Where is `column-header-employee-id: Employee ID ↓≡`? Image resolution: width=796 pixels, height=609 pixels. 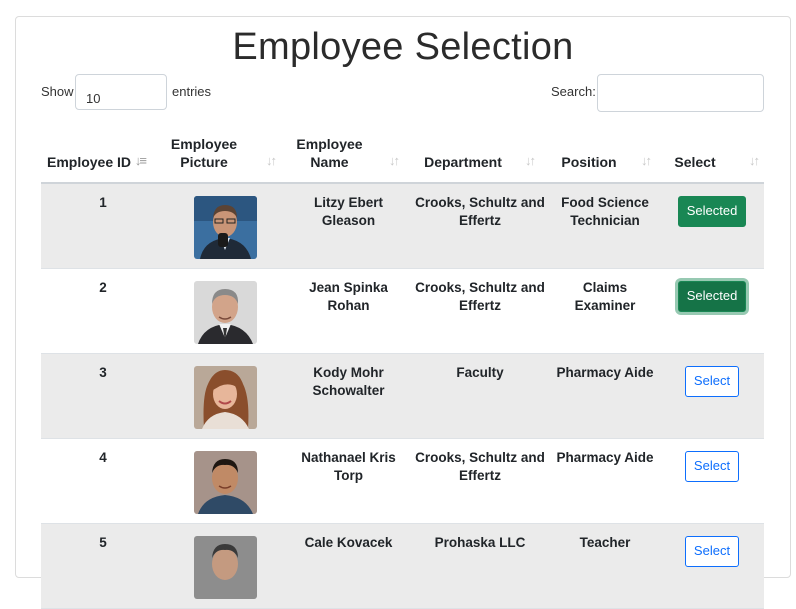 column-header-employee-id: Employee ID ↓≡ is located at coordinates (96, 153).